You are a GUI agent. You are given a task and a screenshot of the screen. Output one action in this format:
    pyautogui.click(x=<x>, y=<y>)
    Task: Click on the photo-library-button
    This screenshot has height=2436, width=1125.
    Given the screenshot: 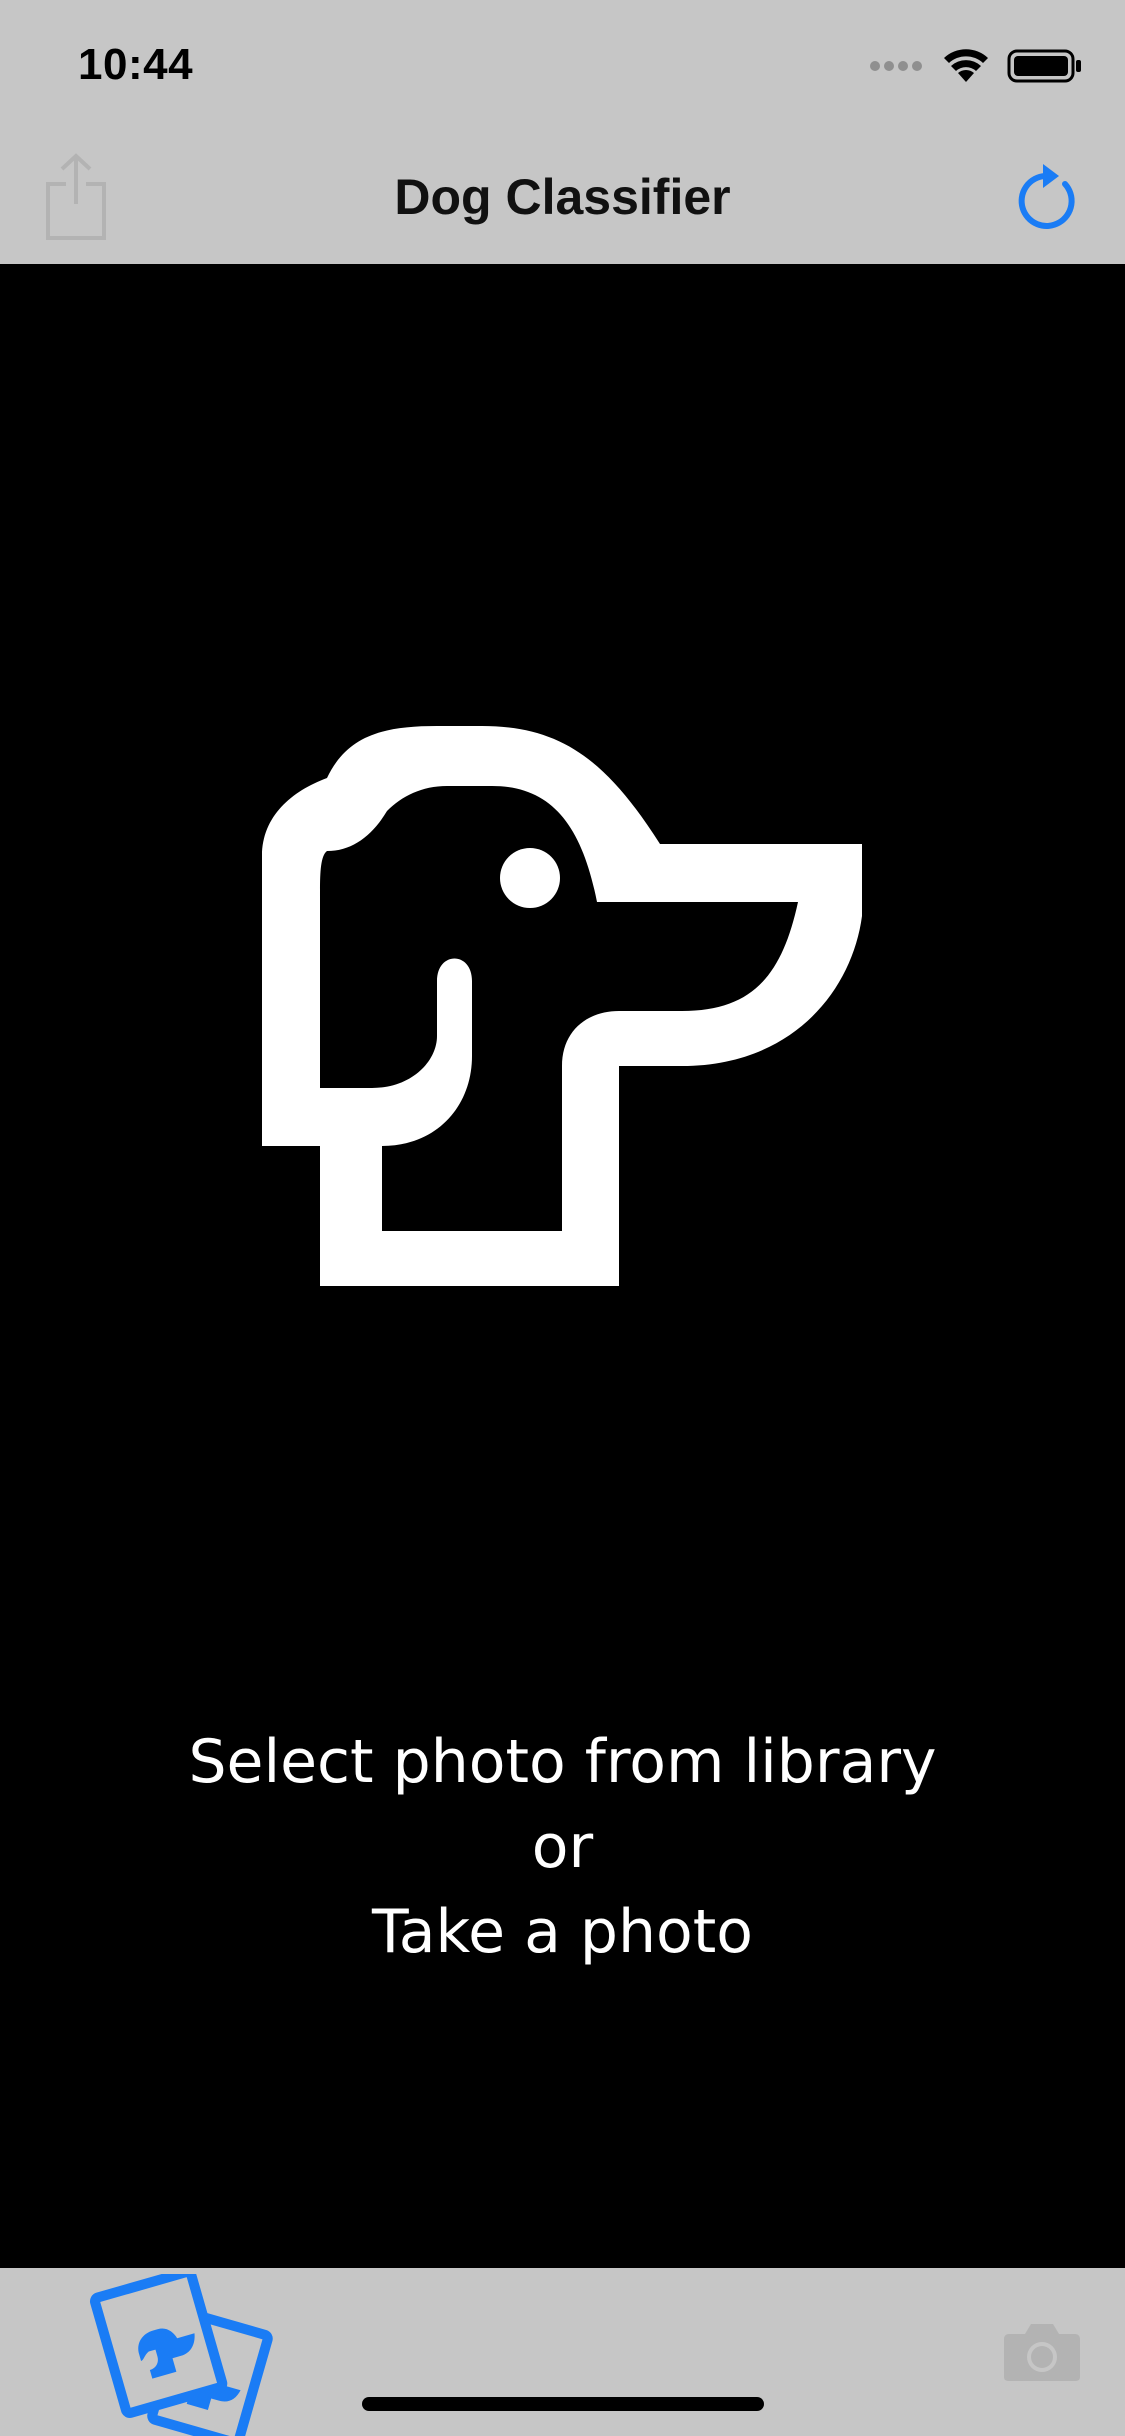 What is the action you would take?
    pyautogui.click(x=183, y=2351)
    